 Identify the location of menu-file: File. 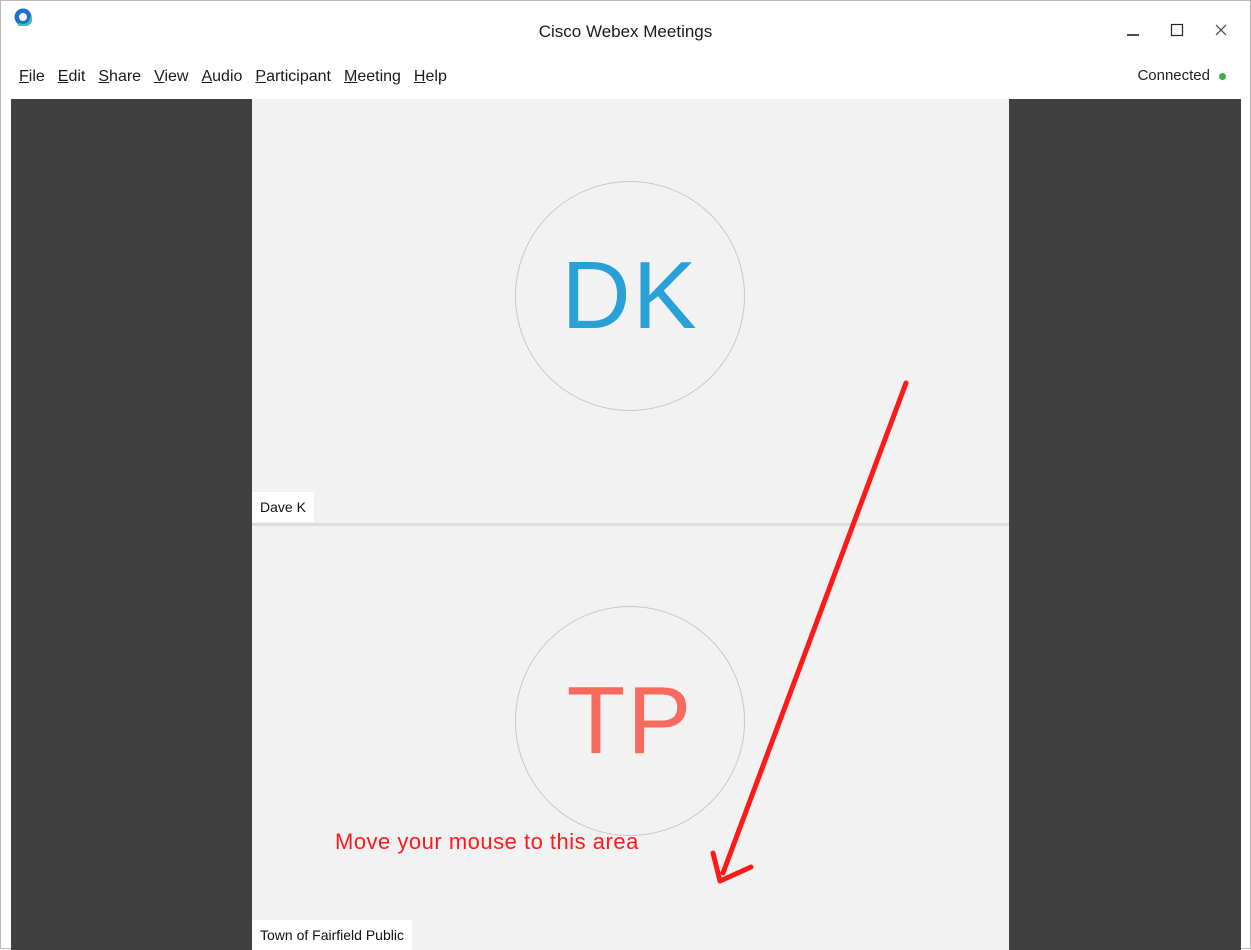
(32, 78).